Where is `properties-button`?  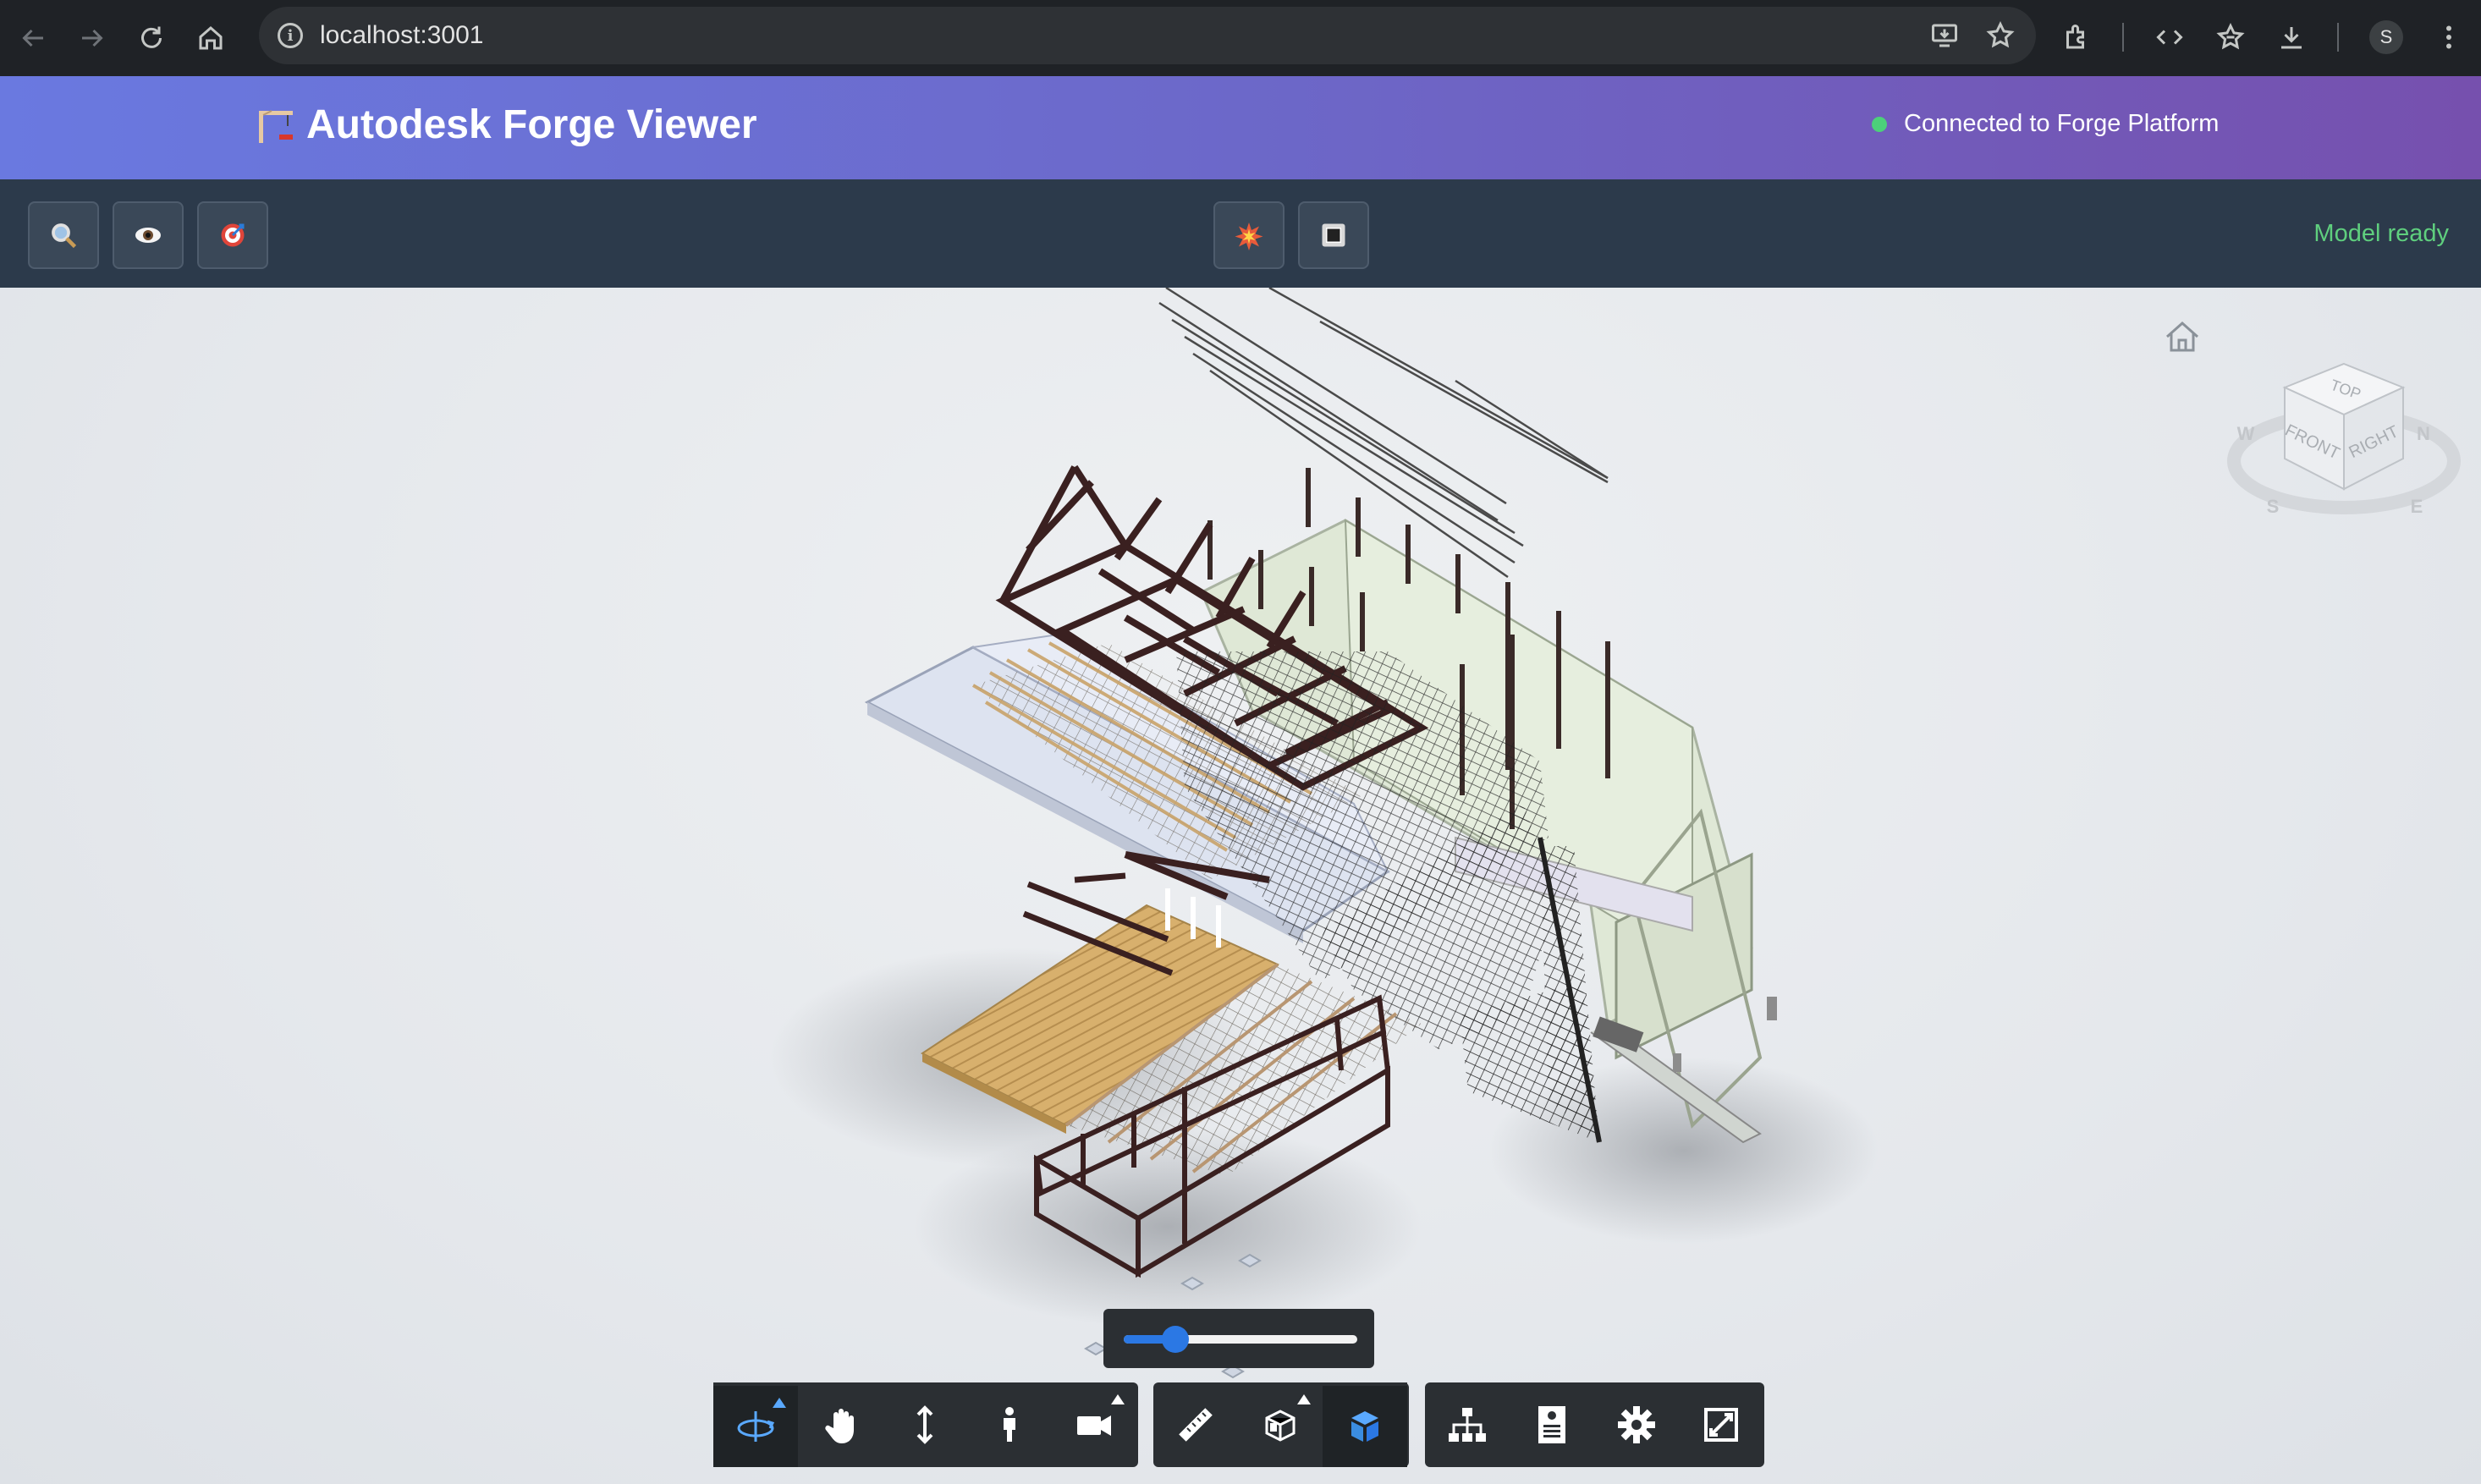
properties-button is located at coordinates (1552, 1424).